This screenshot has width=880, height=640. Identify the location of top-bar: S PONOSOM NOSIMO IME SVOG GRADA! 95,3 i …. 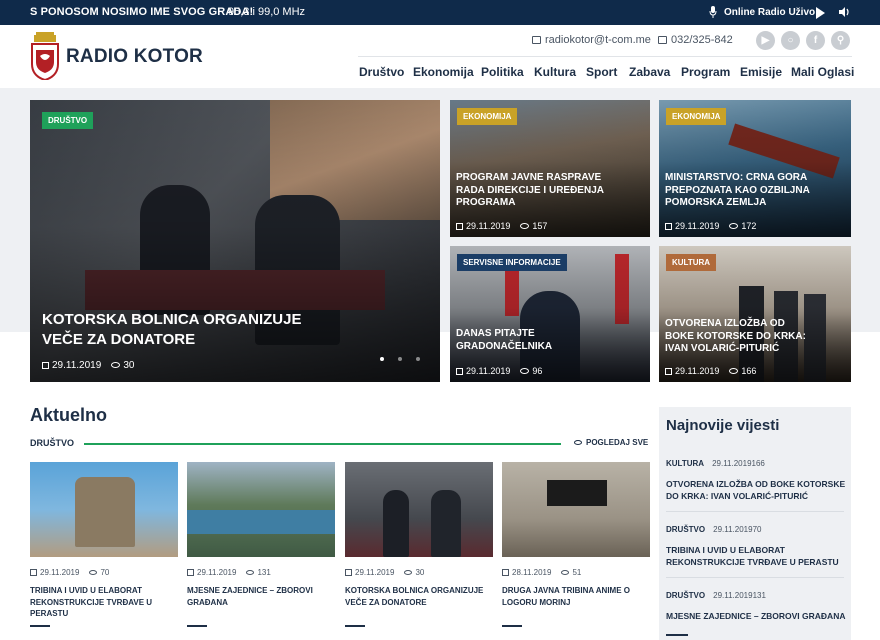
(440, 12).